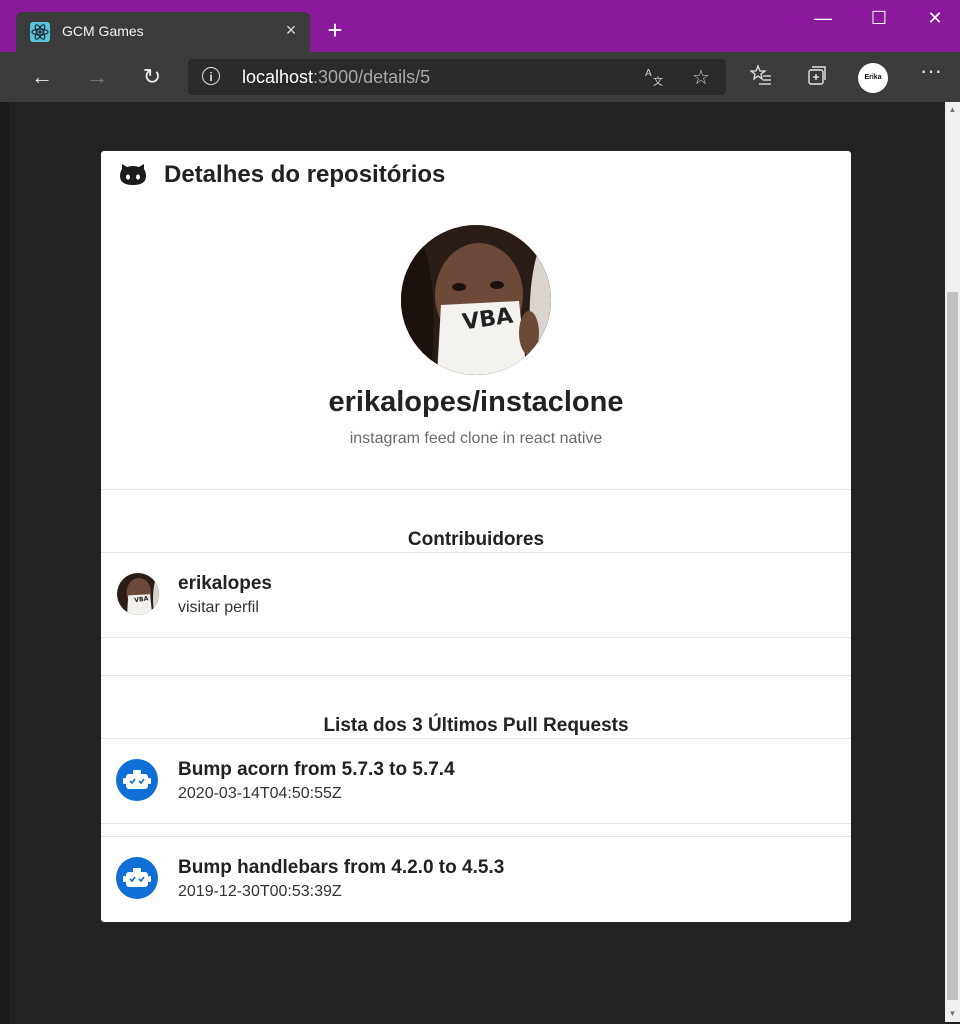  What do you see at coordinates (40, 32) in the screenshot?
I see `react-icon` at bounding box center [40, 32].